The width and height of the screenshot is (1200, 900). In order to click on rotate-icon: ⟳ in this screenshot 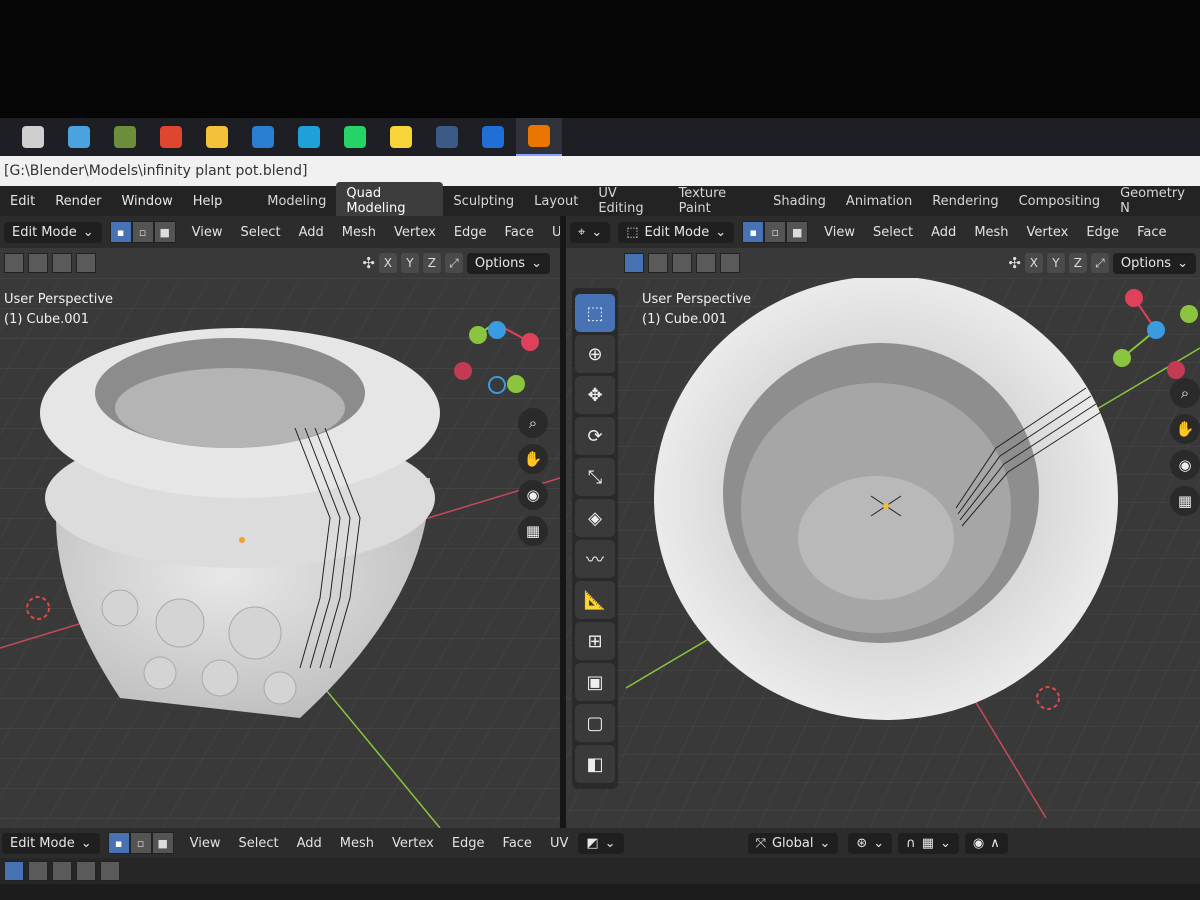, I will do `click(595, 436)`.